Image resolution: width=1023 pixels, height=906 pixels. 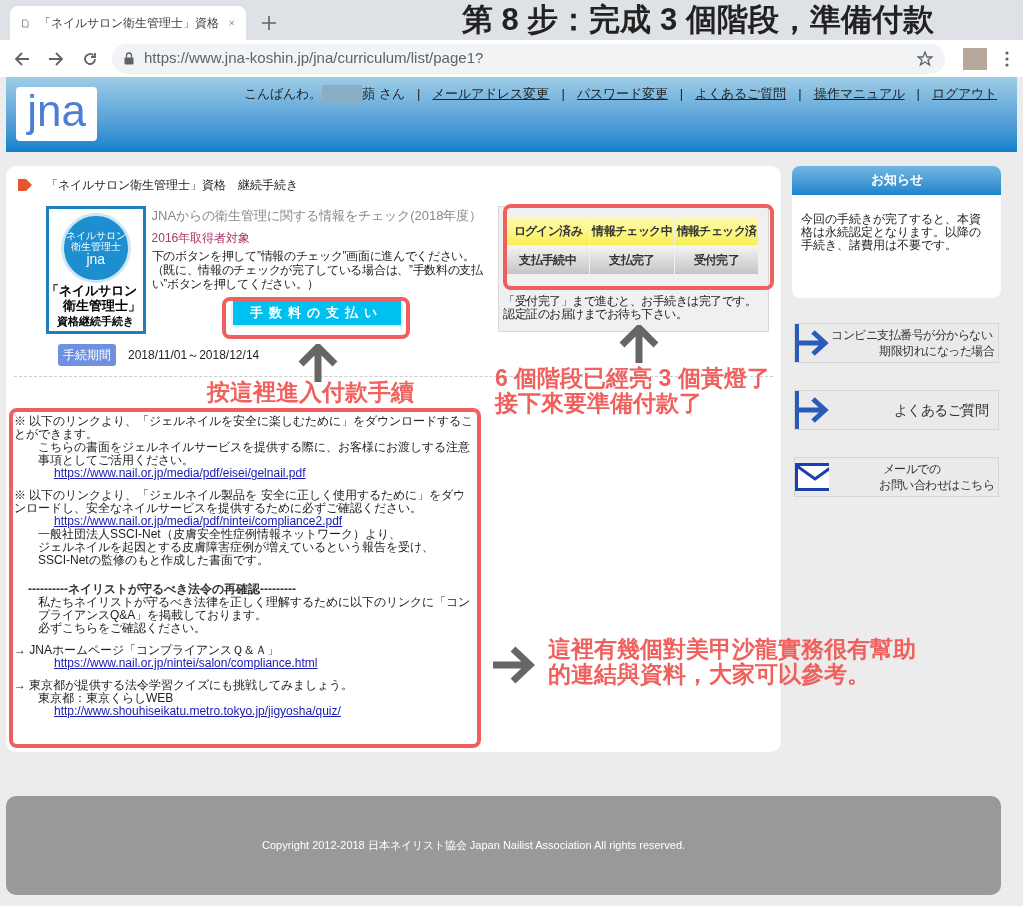 What do you see at coordinates (384, 94) in the screenshot?
I see `user-name-text: 蘋 さん` at bounding box center [384, 94].